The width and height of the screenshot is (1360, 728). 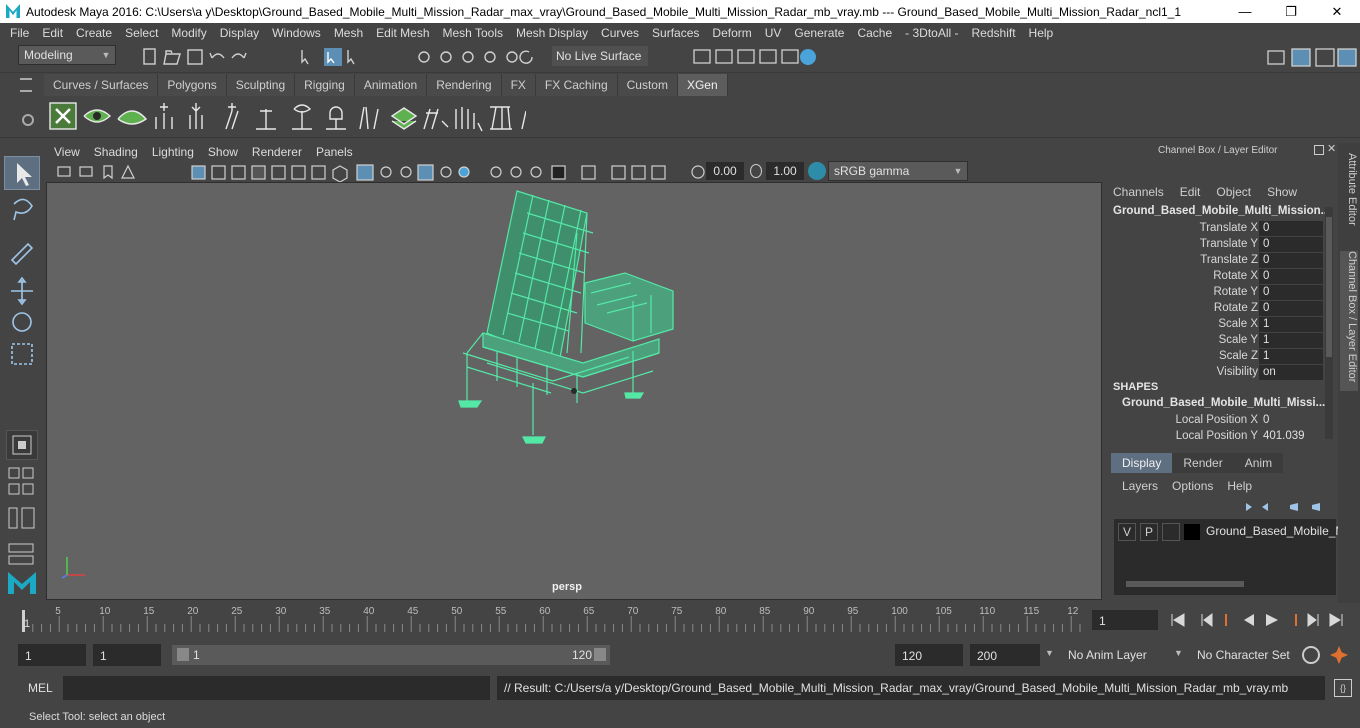 I want to click on mel-label: MEL, so click(x=40, y=688).